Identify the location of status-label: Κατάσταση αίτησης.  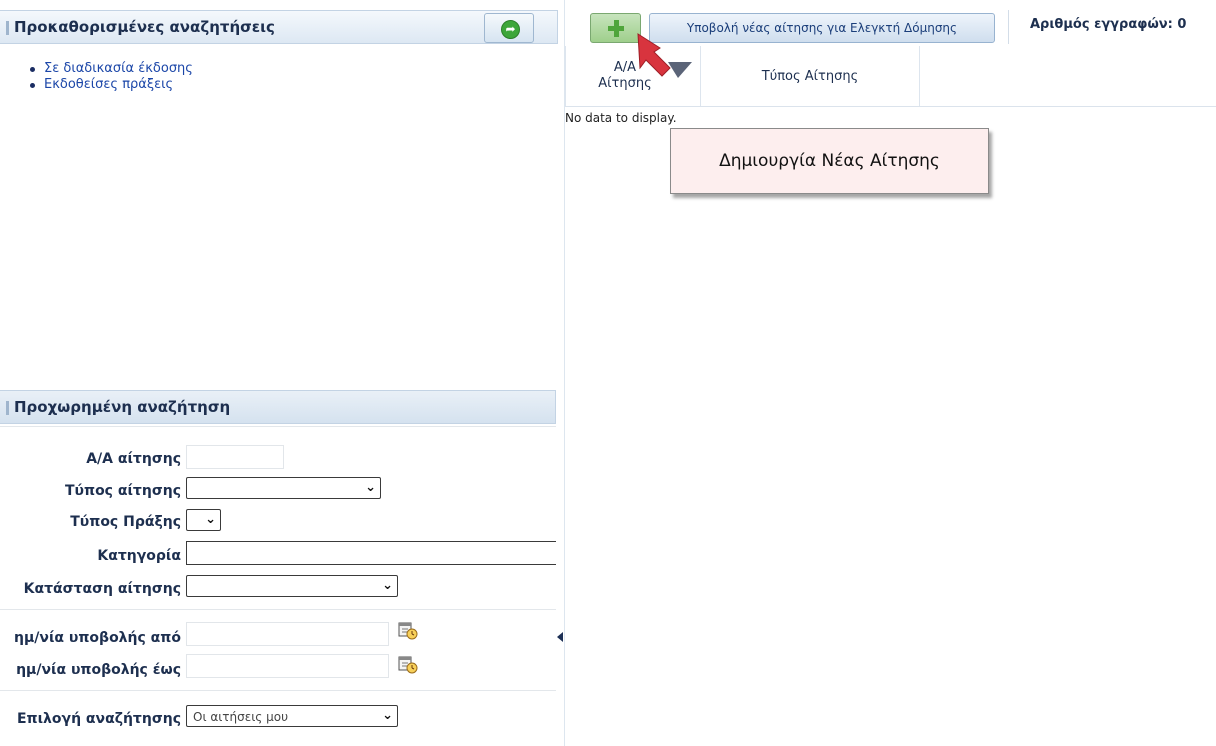
(102, 589).